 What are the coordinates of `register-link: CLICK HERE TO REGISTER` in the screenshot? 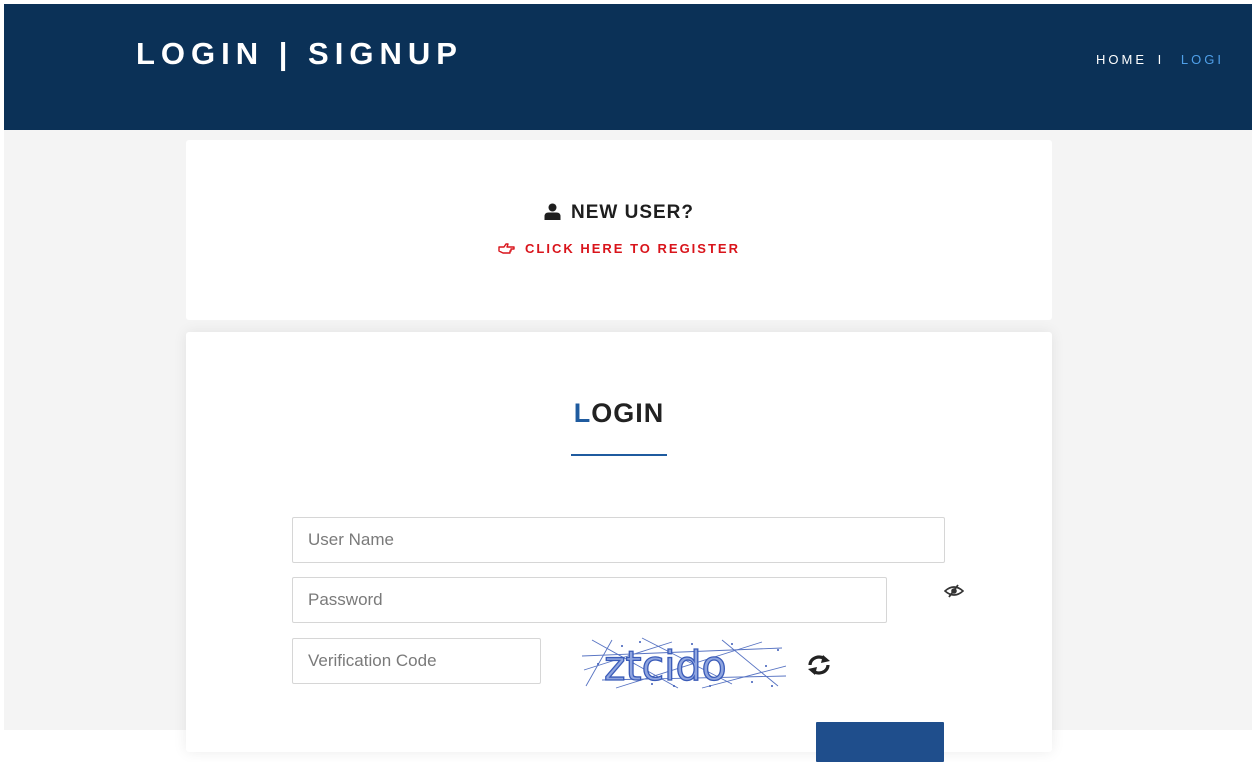 It's located at (619, 248).